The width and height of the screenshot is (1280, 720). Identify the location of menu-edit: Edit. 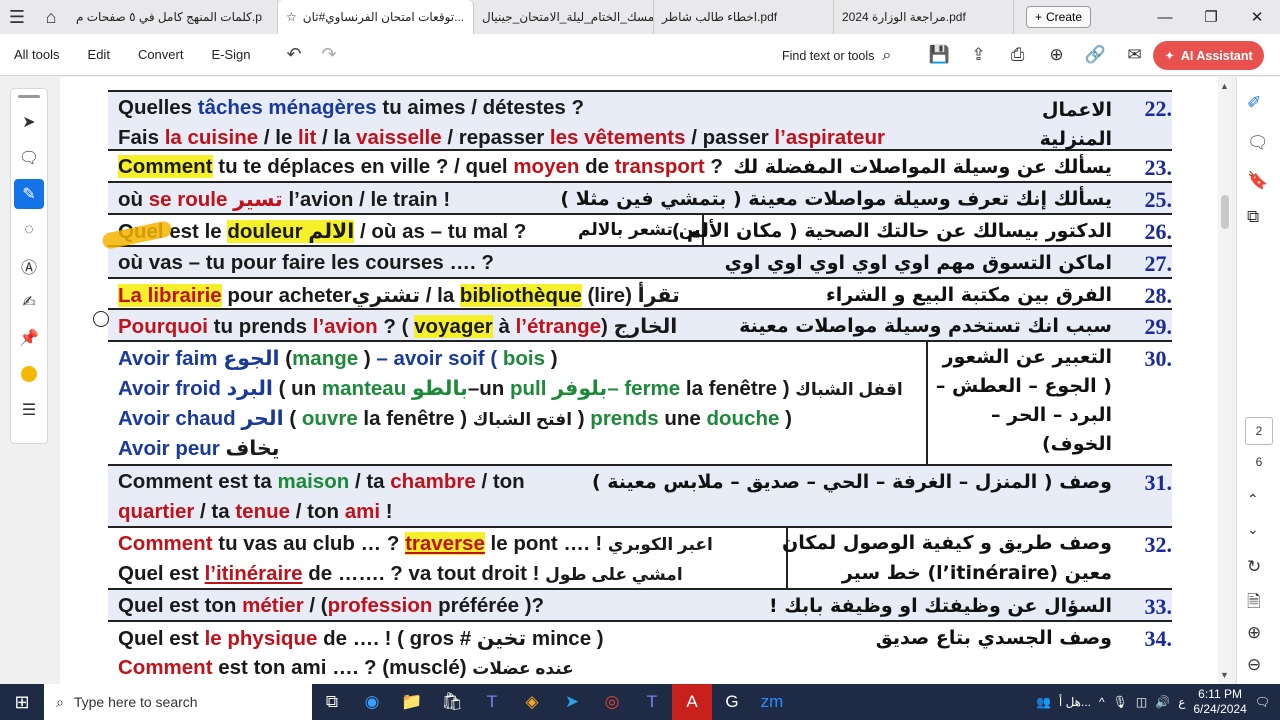
(99, 54).